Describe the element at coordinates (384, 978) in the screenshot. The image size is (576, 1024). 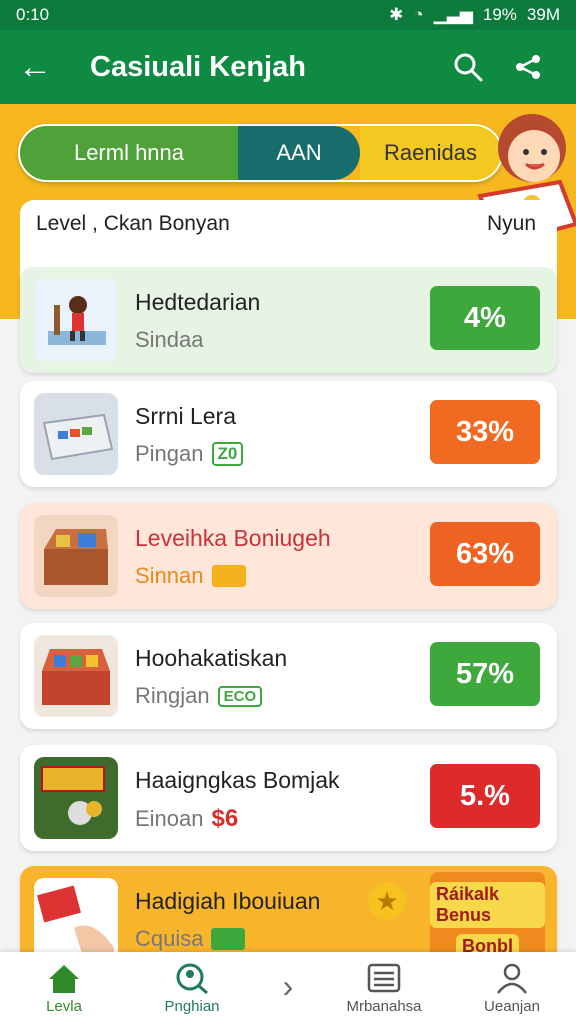
I see `list-icon` at that location.